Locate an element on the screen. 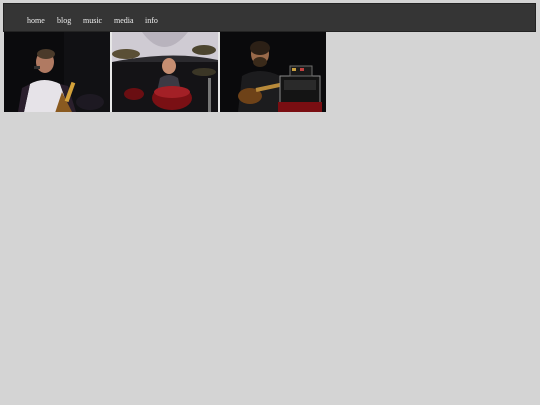 The image size is (540, 405). photo-gallery is located at coordinates (165, 72).